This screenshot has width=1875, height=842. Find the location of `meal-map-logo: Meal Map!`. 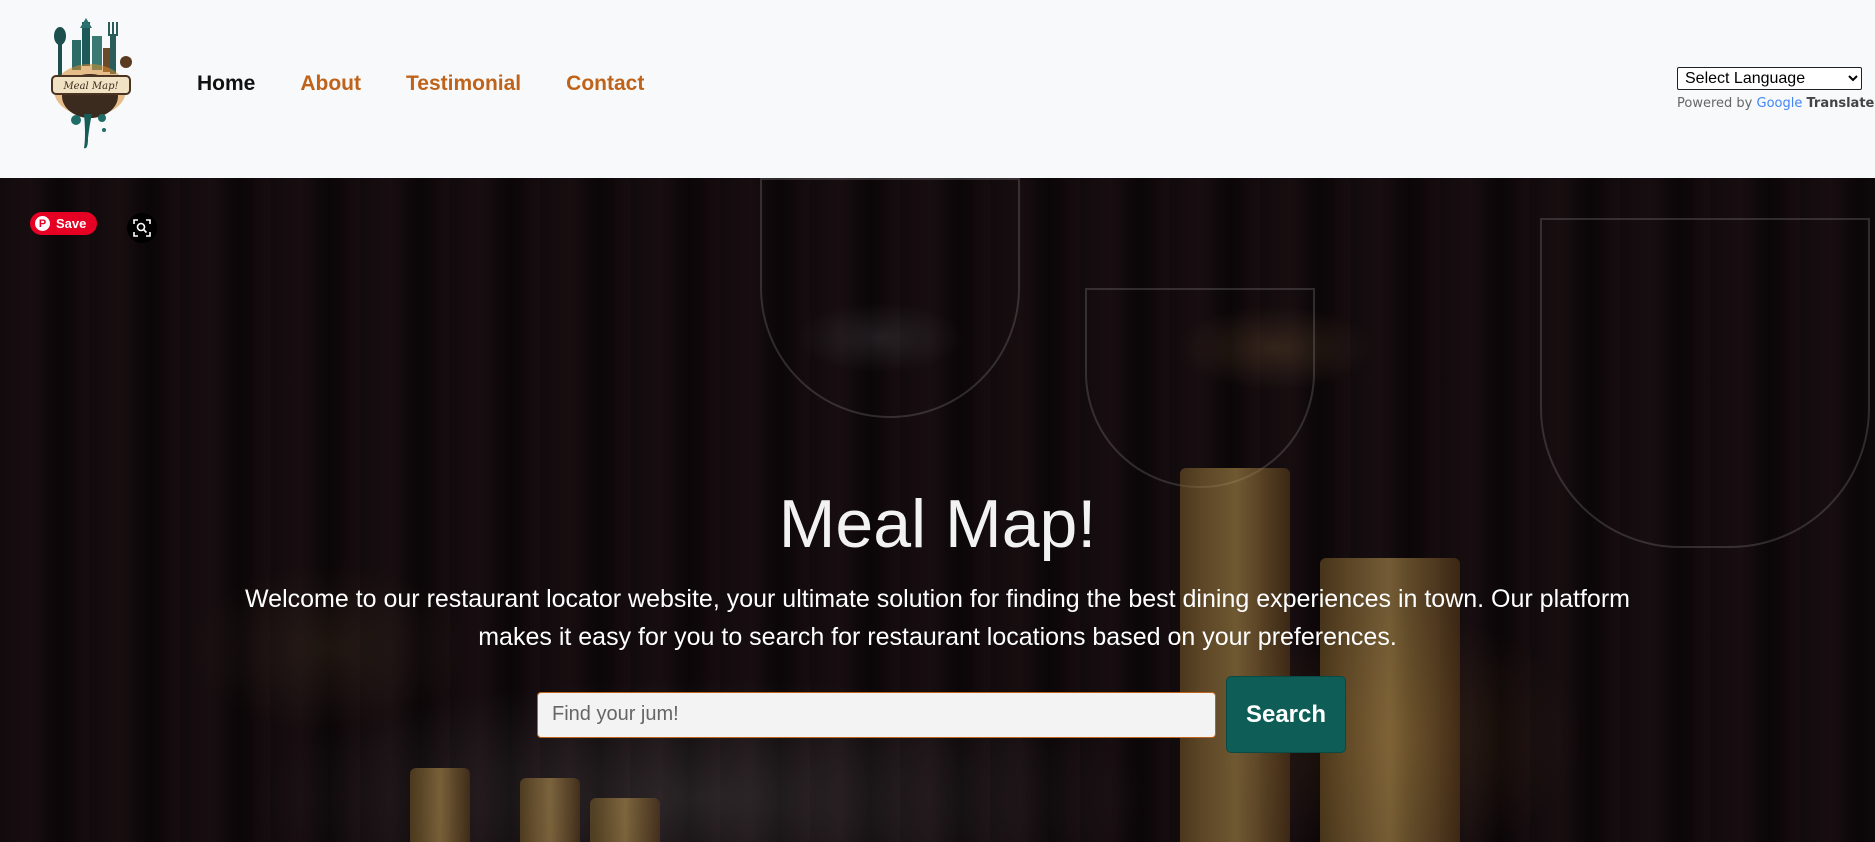

meal-map-logo: Meal Map! is located at coordinates (94, 85).